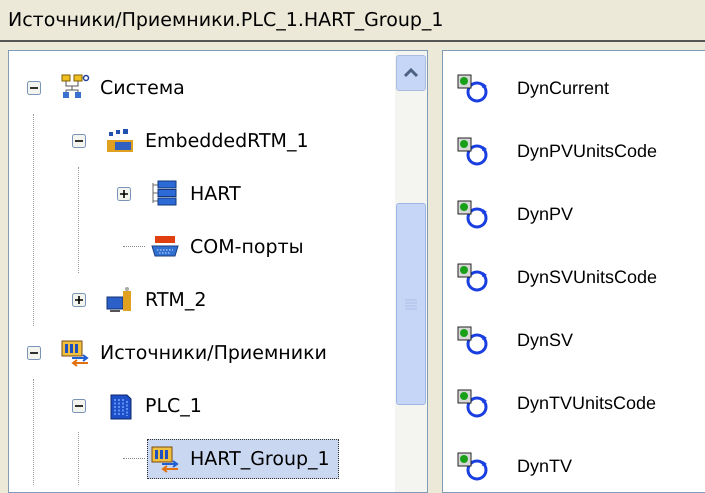 The width and height of the screenshot is (705, 493). What do you see at coordinates (411, 304) in the screenshot?
I see `scroll-thumb` at bounding box center [411, 304].